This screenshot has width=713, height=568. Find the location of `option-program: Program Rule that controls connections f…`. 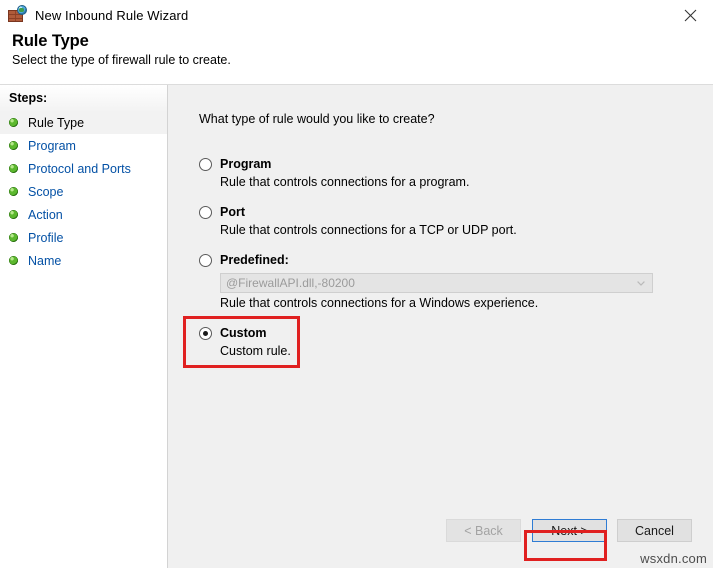

option-program: Program Rule that controls connections f… is located at coordinates (456, 173).